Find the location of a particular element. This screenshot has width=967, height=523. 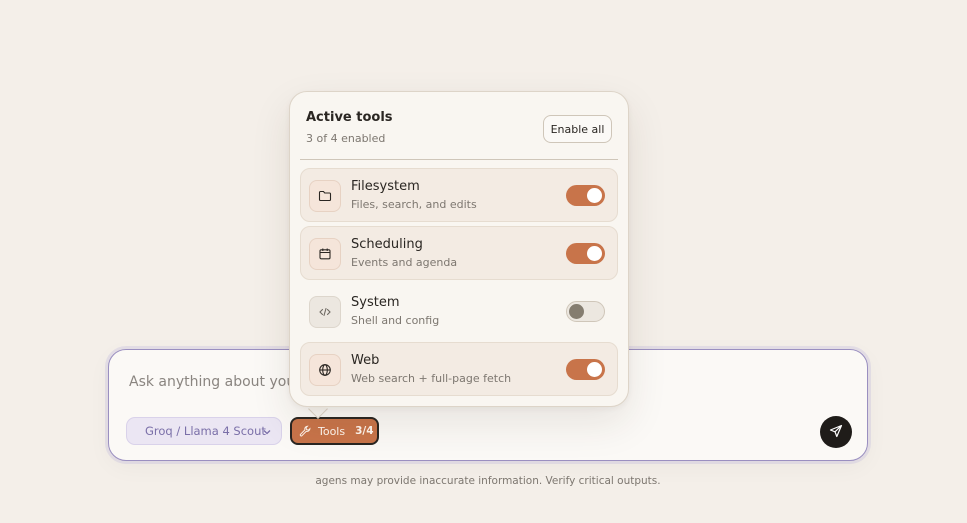

scheduling-toggle is located at coordinates (585, 253).